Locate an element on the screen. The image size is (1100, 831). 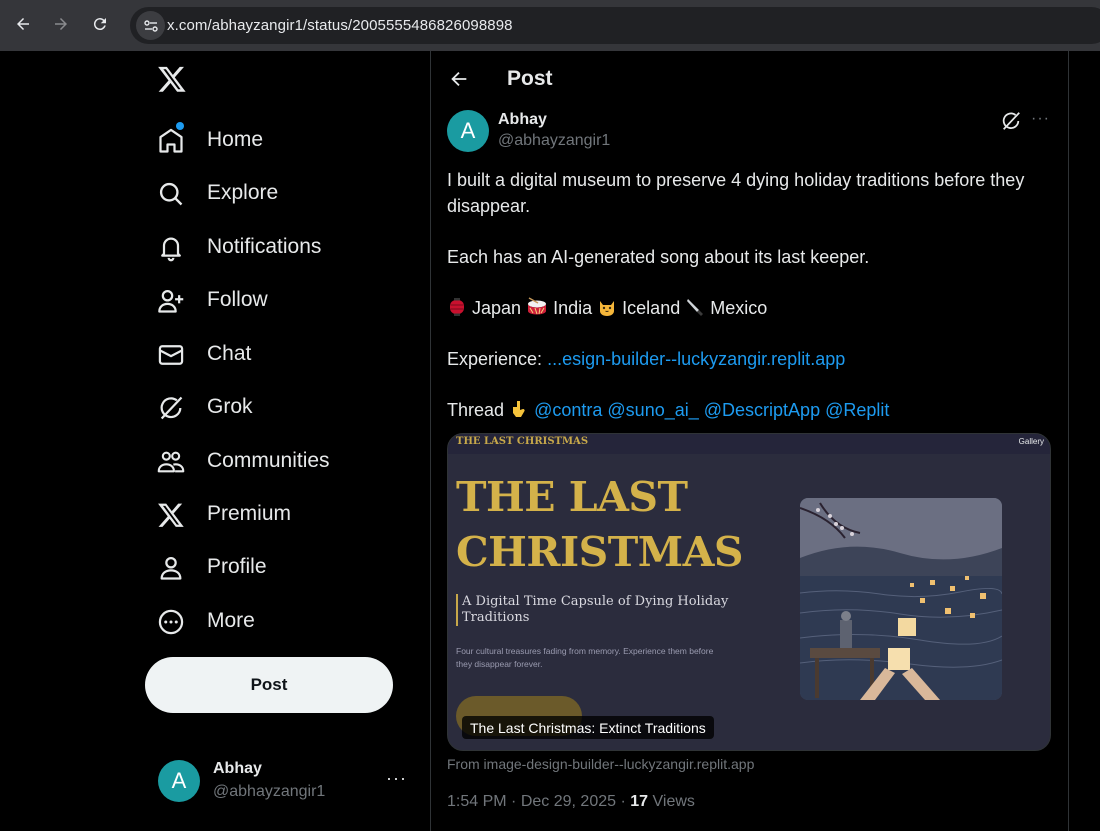
tweet-more-icon: ··· is located at coordinates (1040, 119).